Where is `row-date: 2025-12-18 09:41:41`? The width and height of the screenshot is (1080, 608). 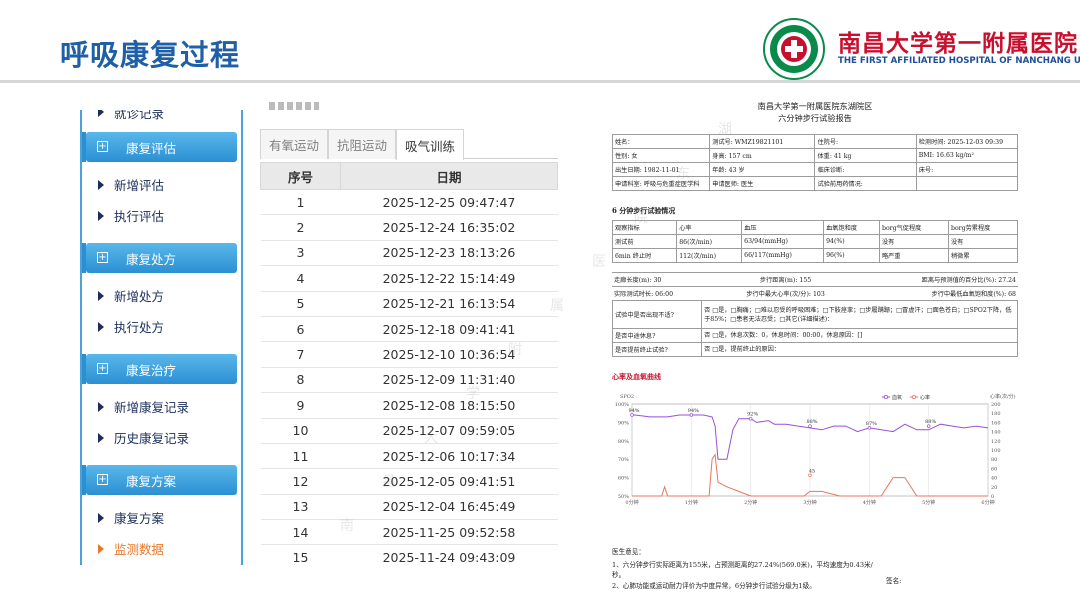
row-date: 2025-12-18 09:41:41 is located at coordinates (449, 329).